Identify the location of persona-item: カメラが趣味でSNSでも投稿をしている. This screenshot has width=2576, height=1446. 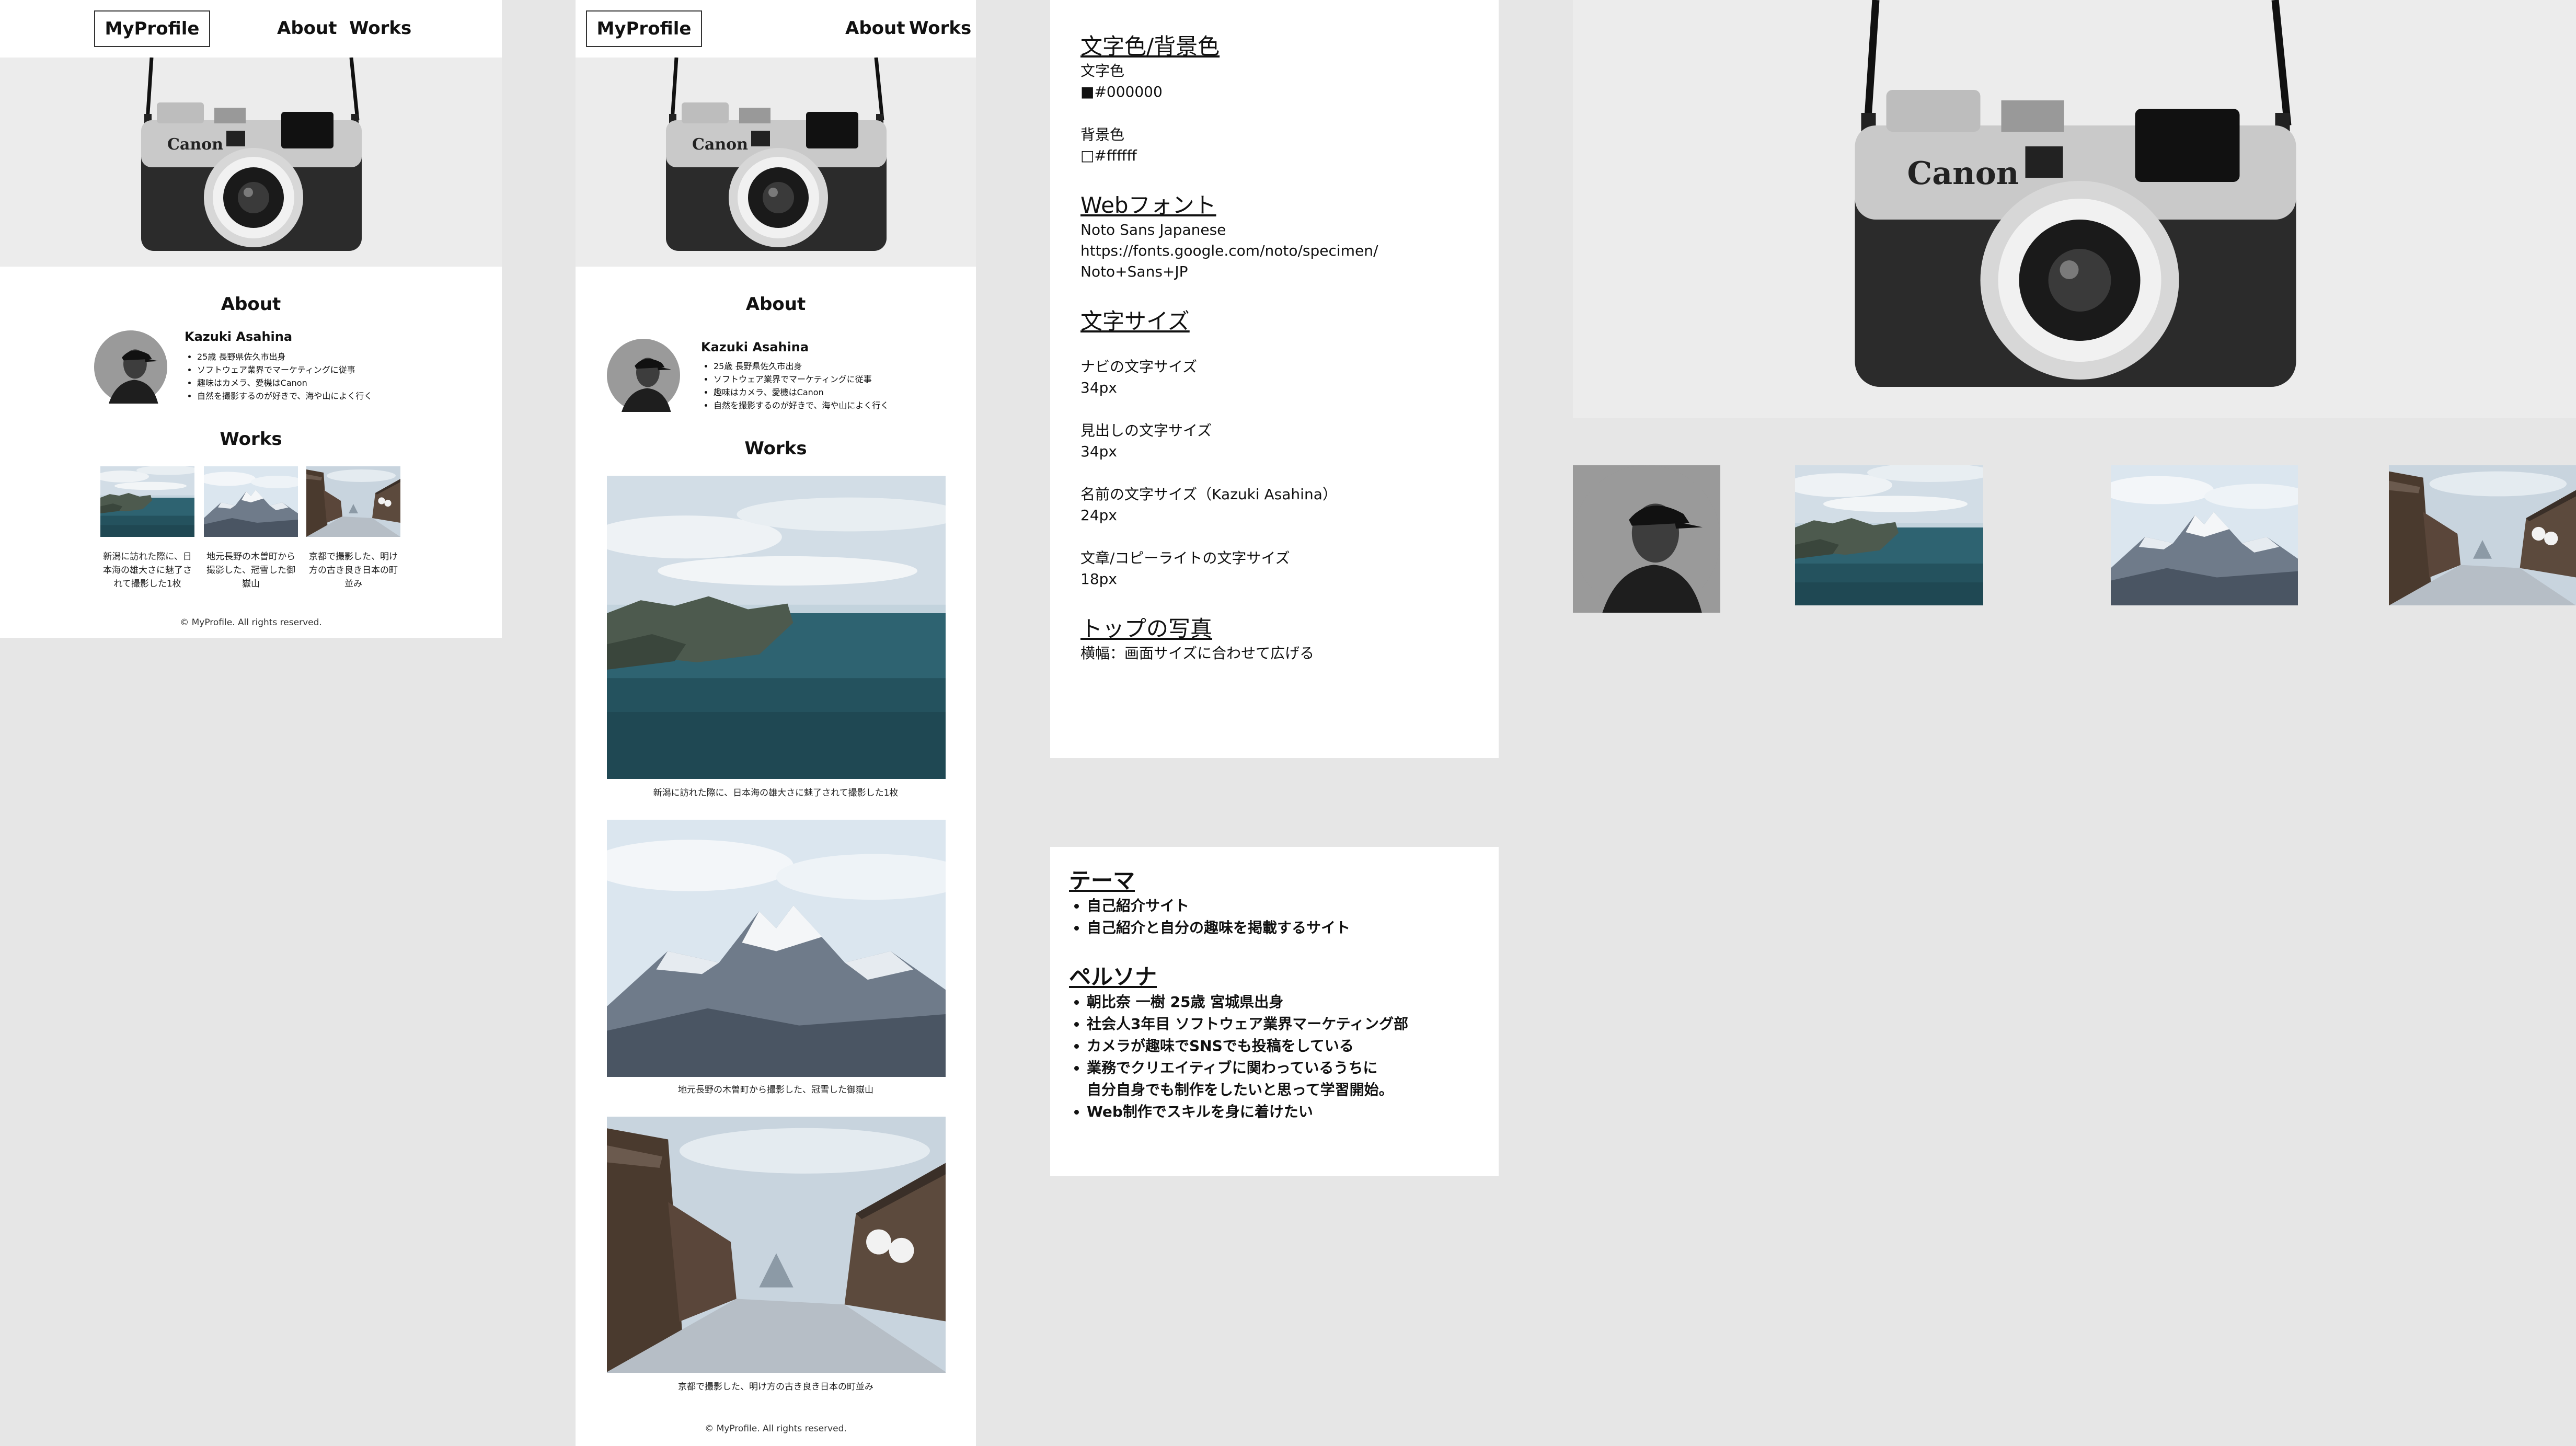
(1247, 1046).